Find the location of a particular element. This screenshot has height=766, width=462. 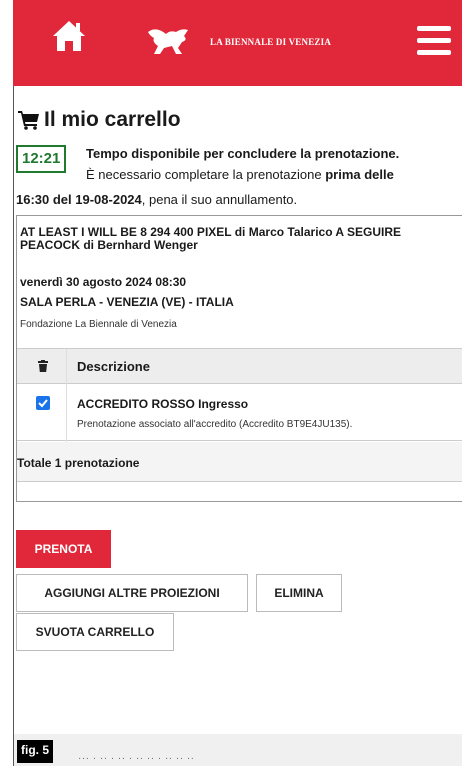

winged-lion-logo is located at coordinates (168, 41).